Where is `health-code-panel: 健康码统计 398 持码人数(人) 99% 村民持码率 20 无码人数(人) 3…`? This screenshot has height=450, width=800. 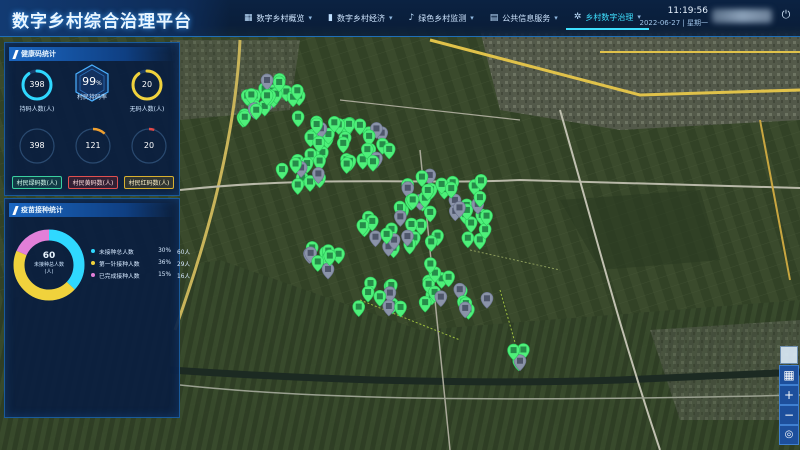
health-code-panel: 健康码统计 398 持码人数(人) 99% 村民持码率 20 无码人数(人) 3… is located at coordinates (92, 119).